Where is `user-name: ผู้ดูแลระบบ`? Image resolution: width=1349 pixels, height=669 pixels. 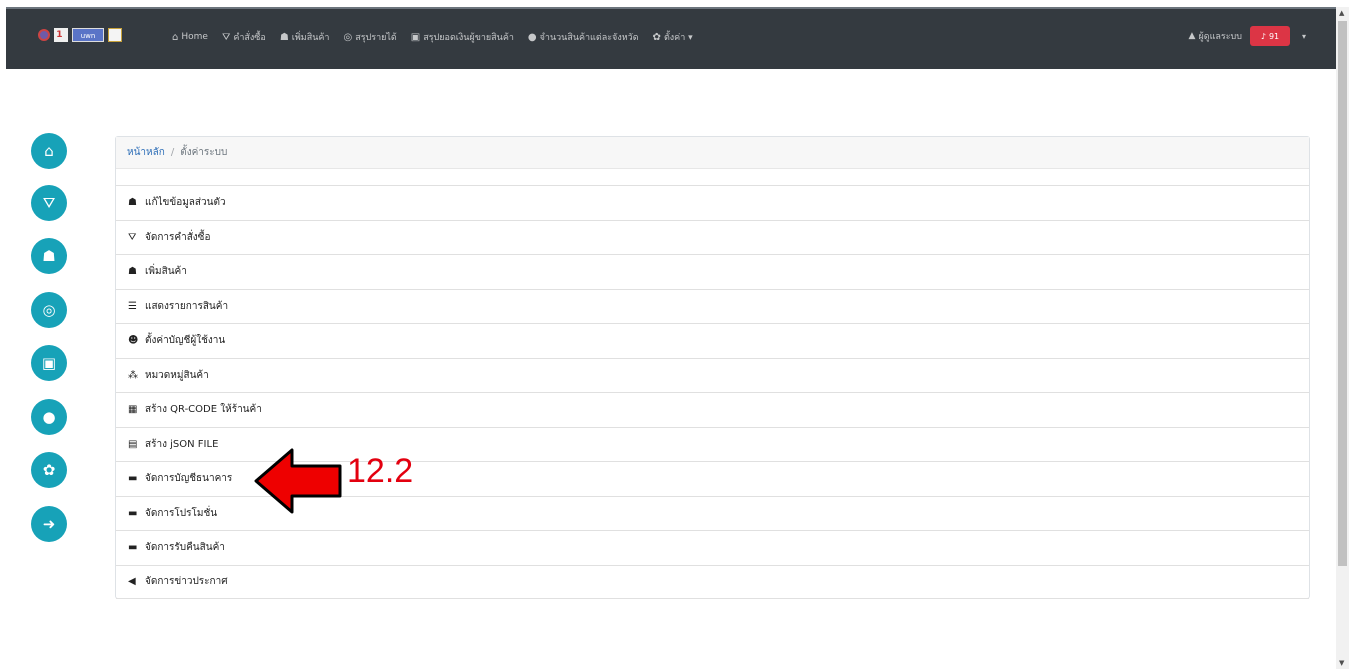
user-name: ผู้ดูแลระบบ is located at coordinates (1220, 37).